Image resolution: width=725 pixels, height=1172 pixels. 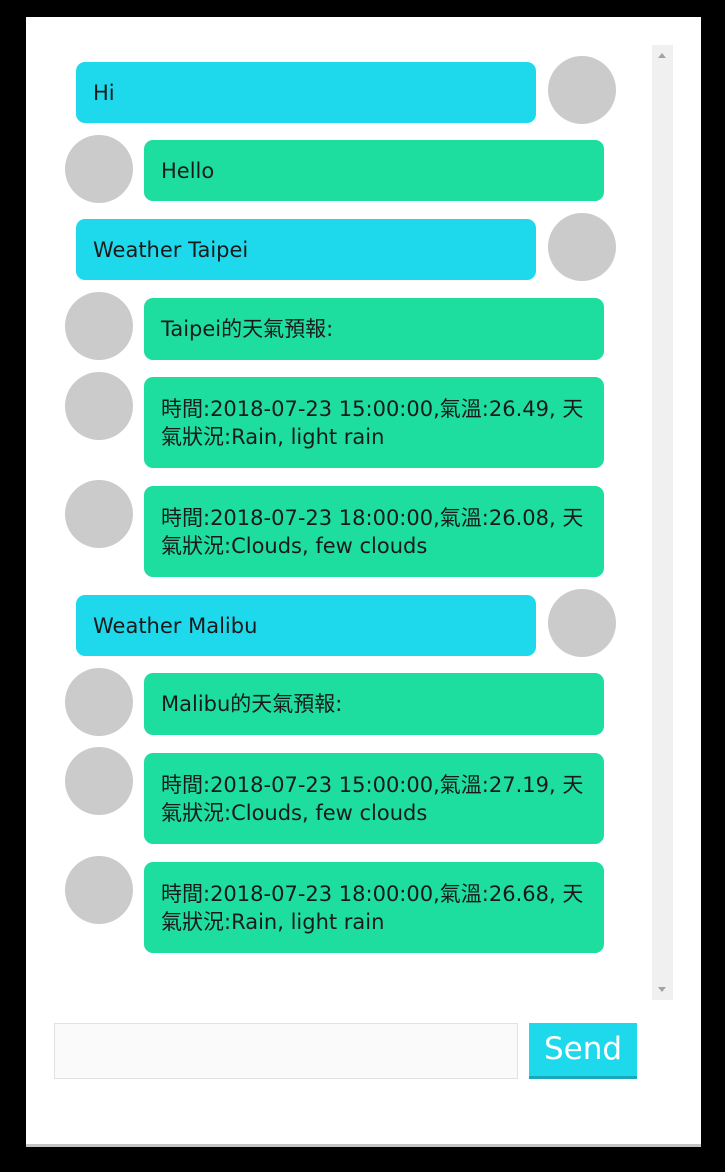 What do you see at coordinates (662, 55) in the screenshot?
I see `scroll-up-arrow-icon` at bounding box center [662, 55].